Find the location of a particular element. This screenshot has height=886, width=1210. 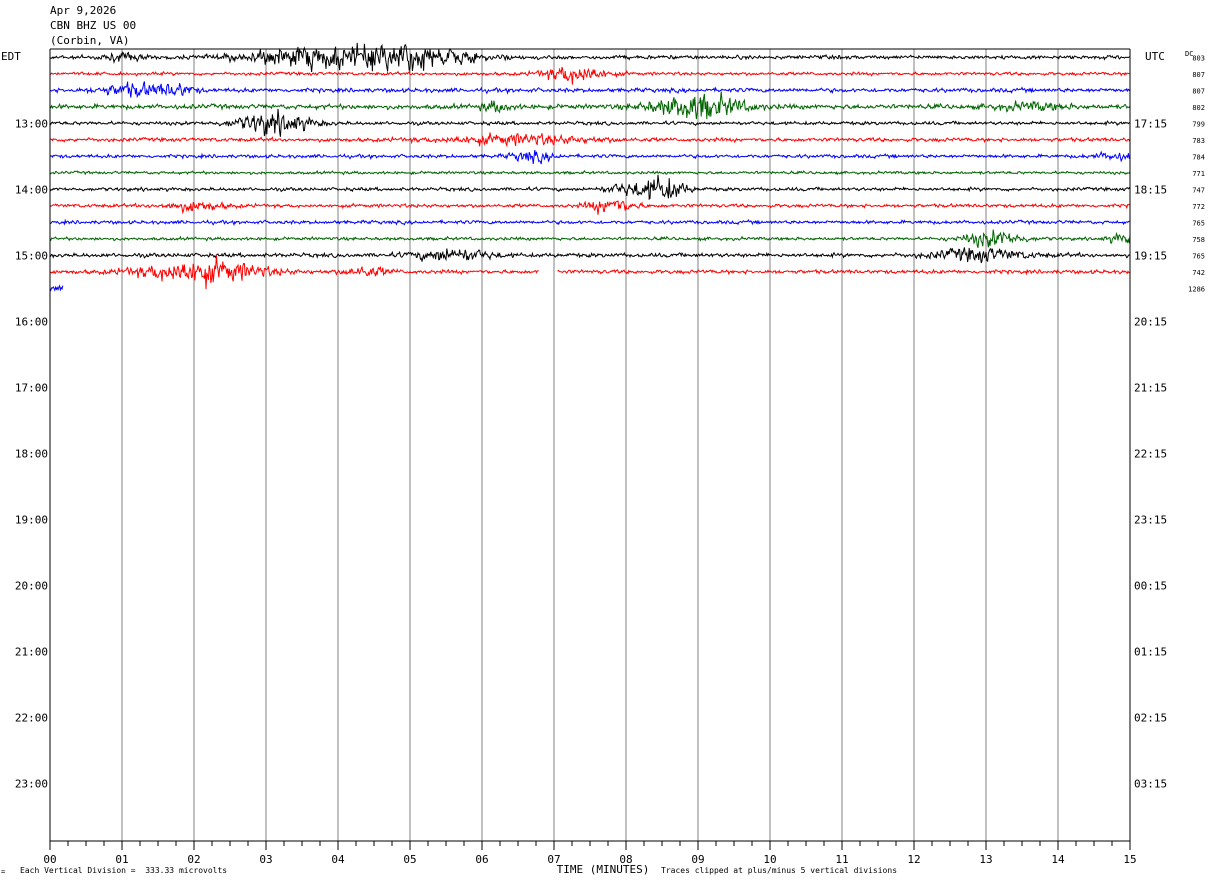

dc-offset-label: 772 is located at coordinates (1198, 207).